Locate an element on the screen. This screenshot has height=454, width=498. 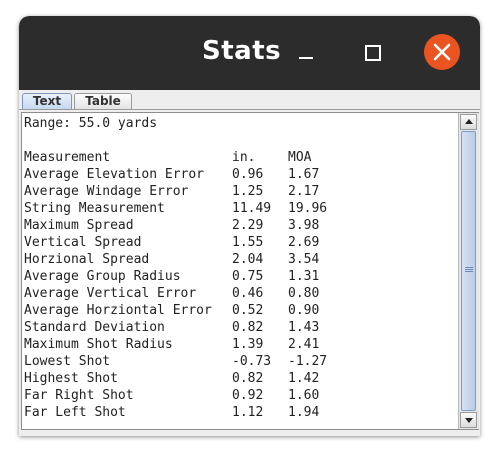
stat-name: Average Elevation Error is located at coordinates (114, 174).